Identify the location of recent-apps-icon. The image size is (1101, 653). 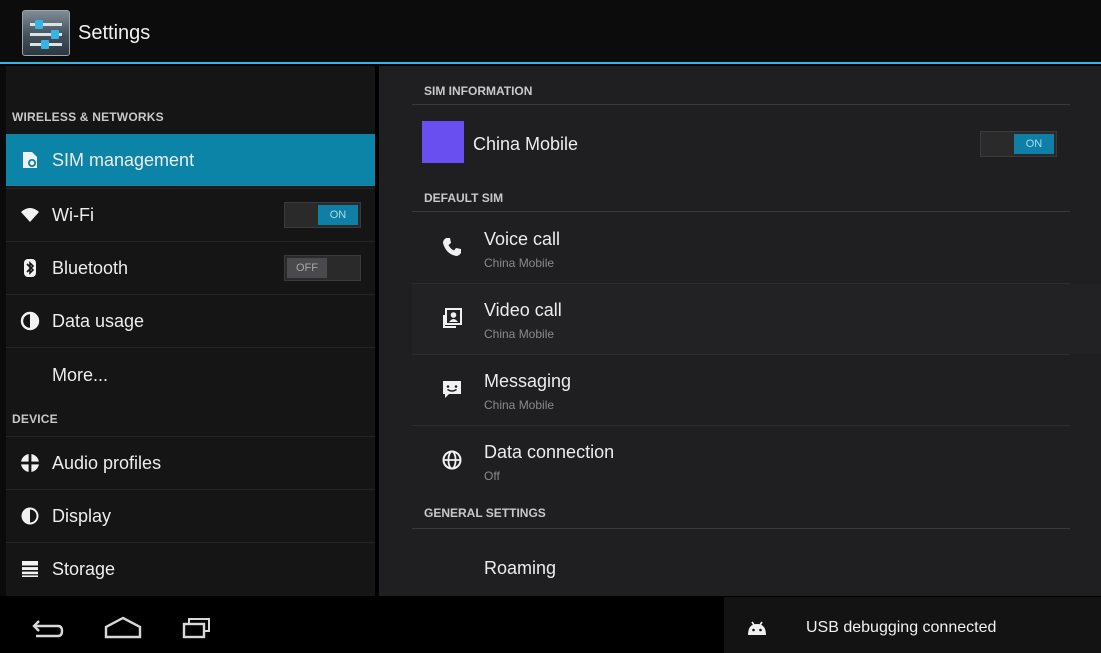
(198, 629).